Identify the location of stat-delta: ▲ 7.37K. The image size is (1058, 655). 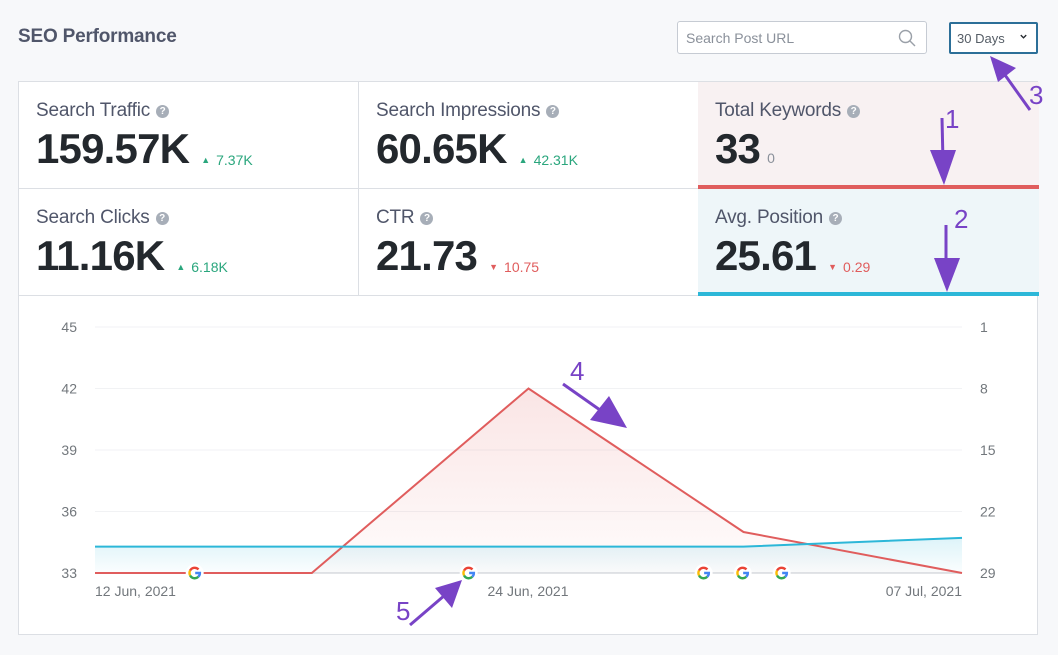
(227, 160).